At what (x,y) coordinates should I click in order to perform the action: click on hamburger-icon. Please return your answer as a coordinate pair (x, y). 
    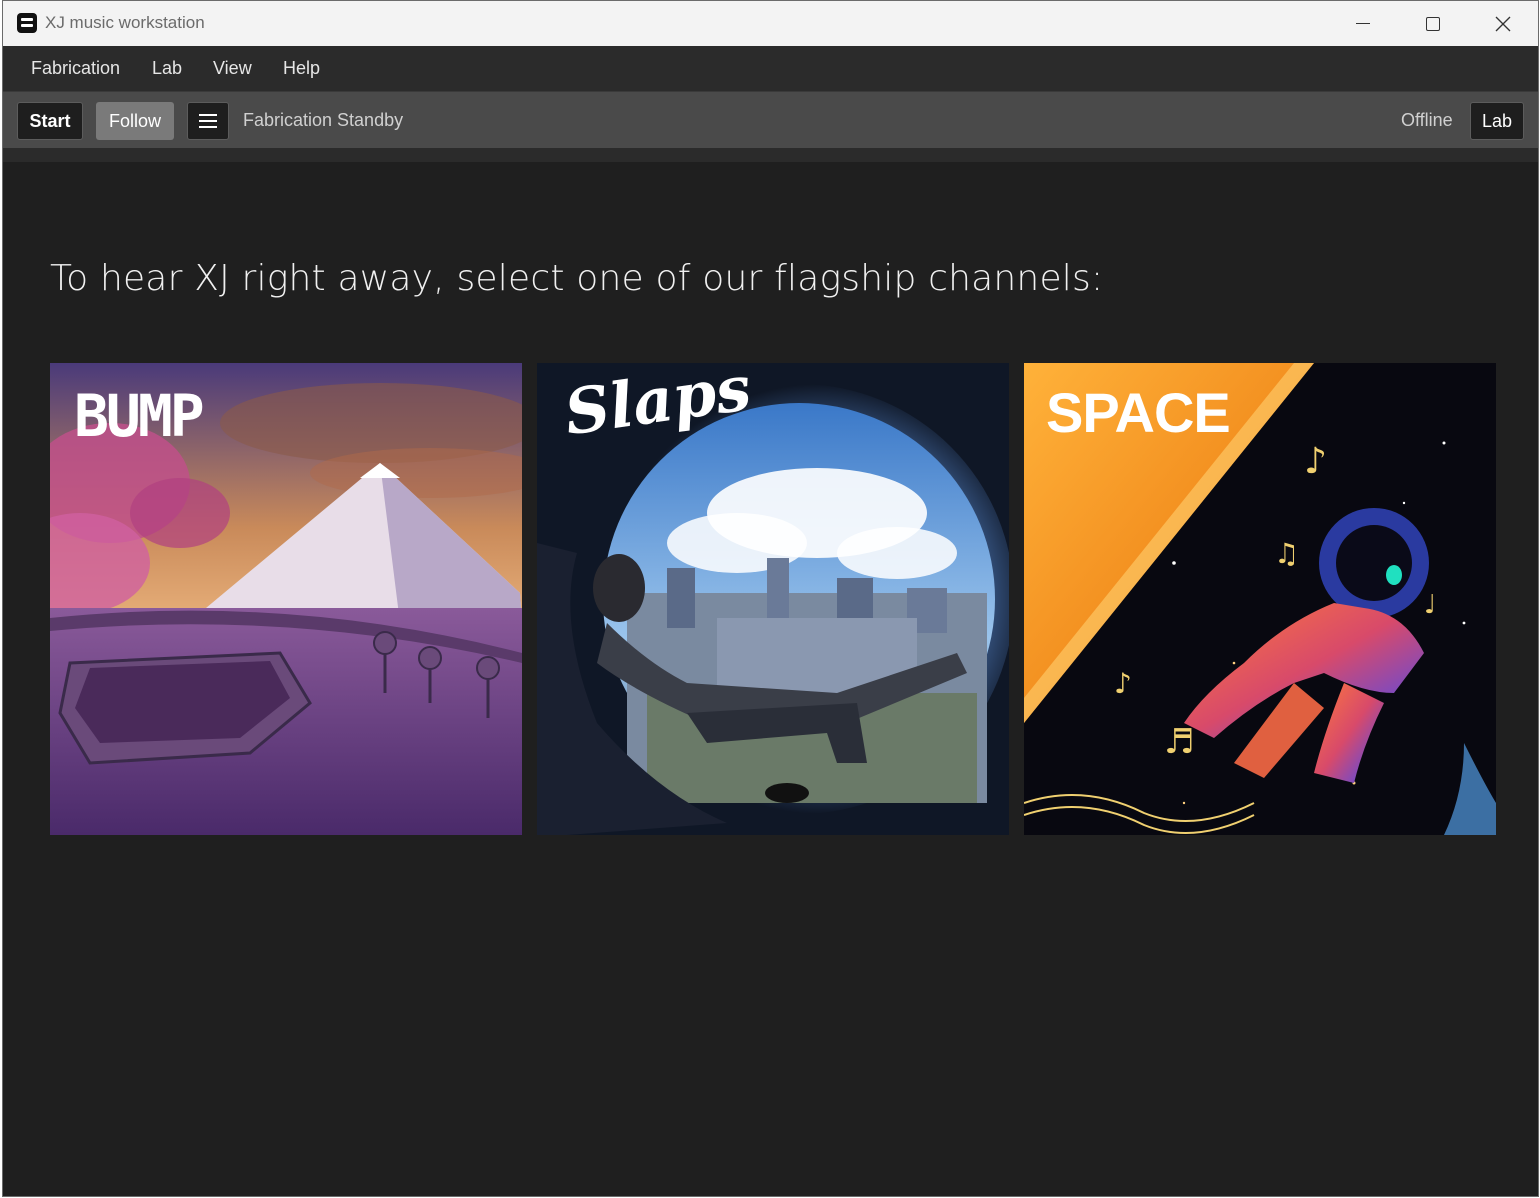
    Looking at the image, I should click on (208, 115).